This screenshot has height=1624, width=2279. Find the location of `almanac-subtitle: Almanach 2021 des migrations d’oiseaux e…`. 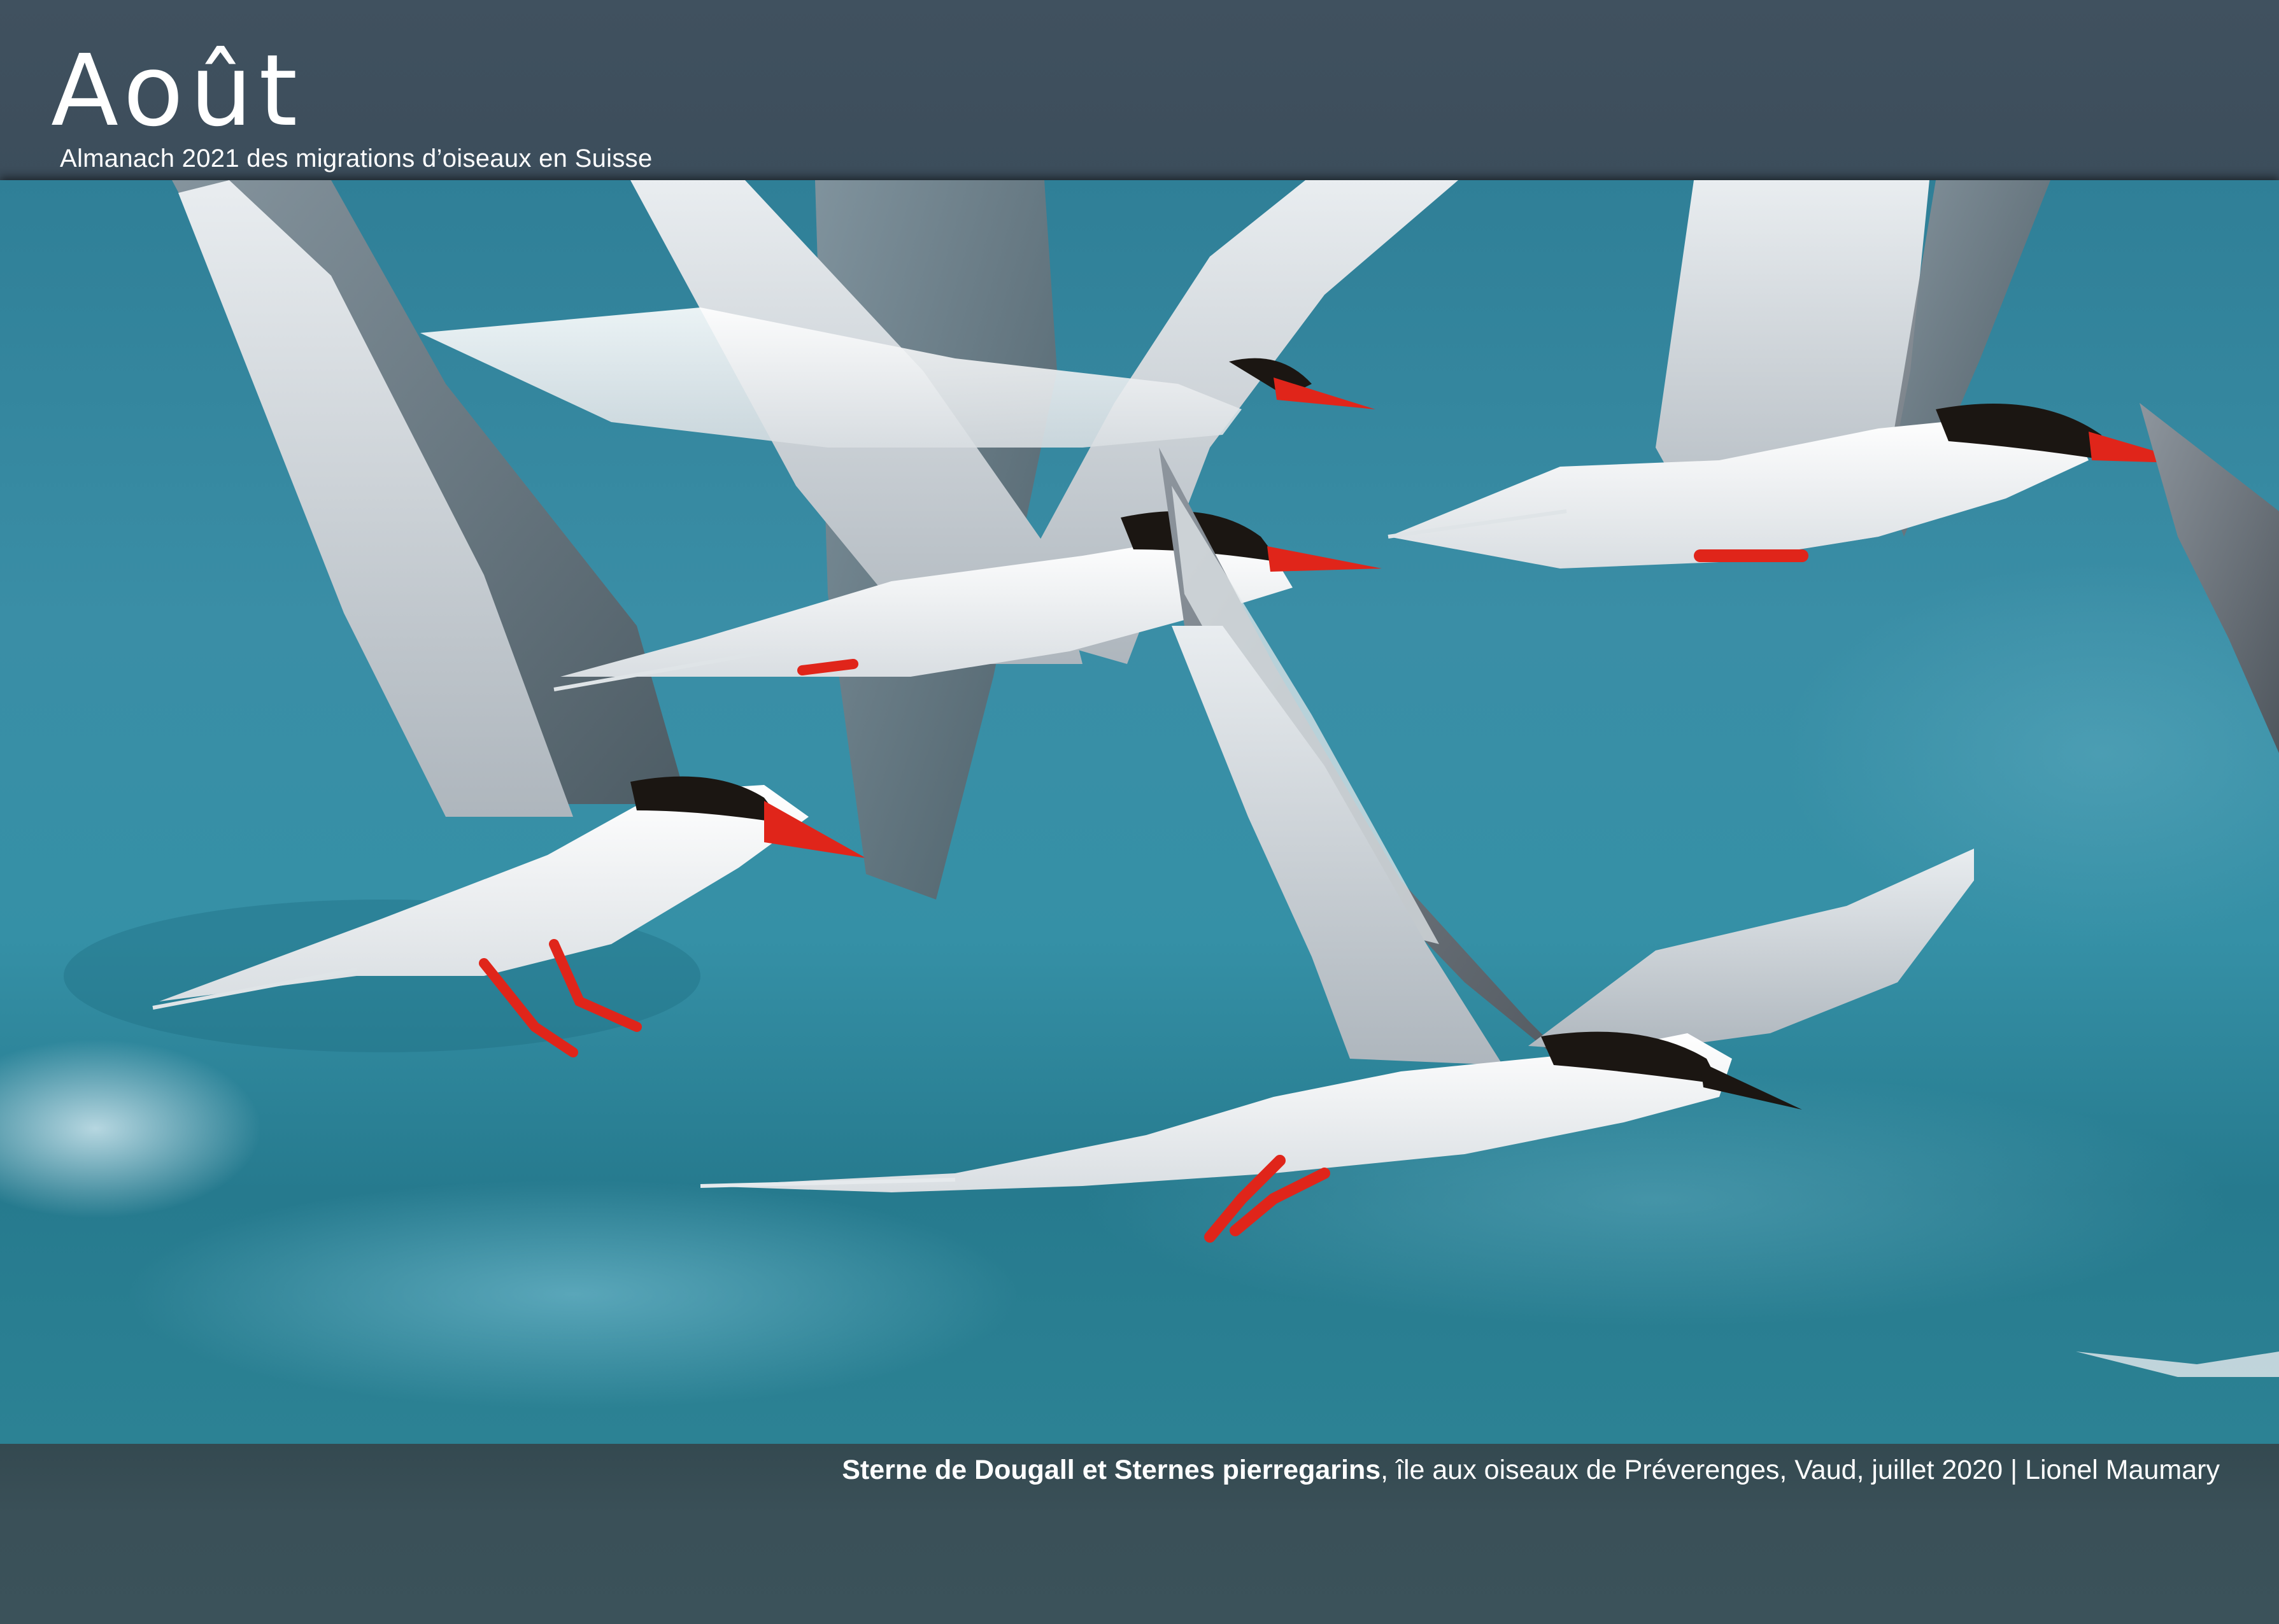

almanac-subtitle: Almanach 2021 des migrations d’oiseaux e… is located at coordinates (356, 159).